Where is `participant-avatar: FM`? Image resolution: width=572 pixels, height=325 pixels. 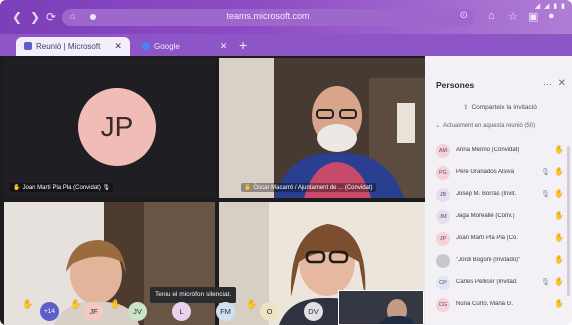 participant-avatar: FM is located at coordinates (225, 311).